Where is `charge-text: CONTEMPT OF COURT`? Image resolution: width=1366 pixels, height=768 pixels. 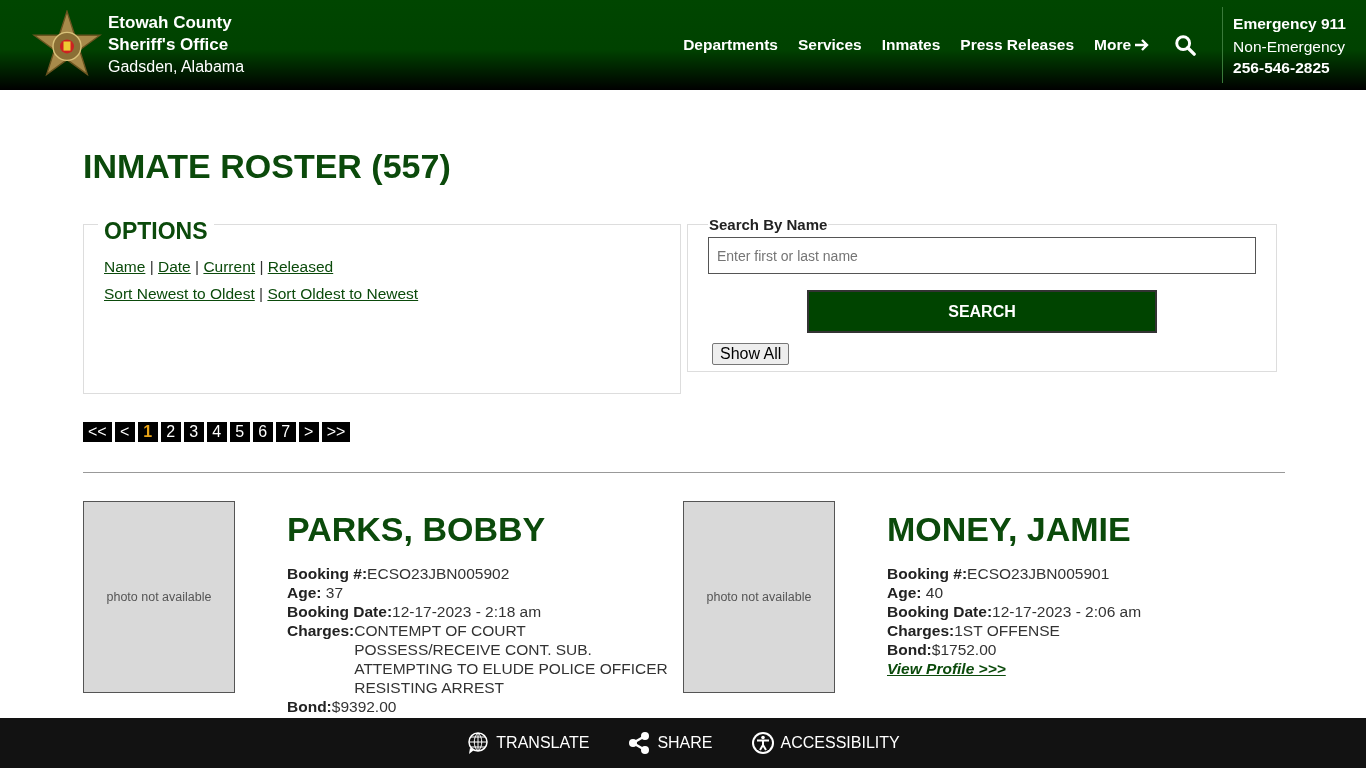
charge-text: CONTEMPT OF COURT is located at coordinates (440, 630).